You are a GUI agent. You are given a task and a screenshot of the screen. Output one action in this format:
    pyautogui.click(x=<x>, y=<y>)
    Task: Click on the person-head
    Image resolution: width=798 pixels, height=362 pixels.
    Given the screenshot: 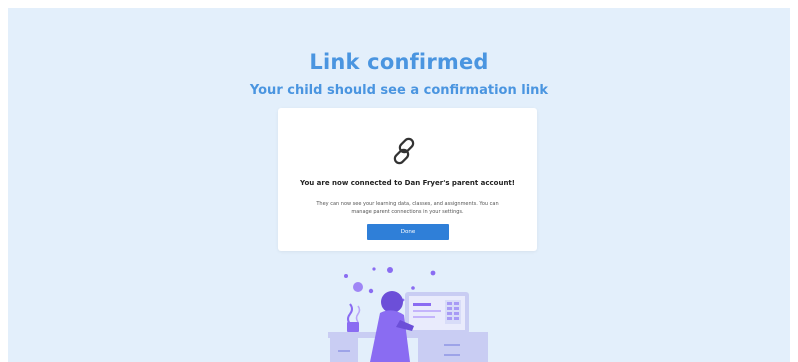 What is the action you would take?
    pyautogui.click(x=392, y=302)
    